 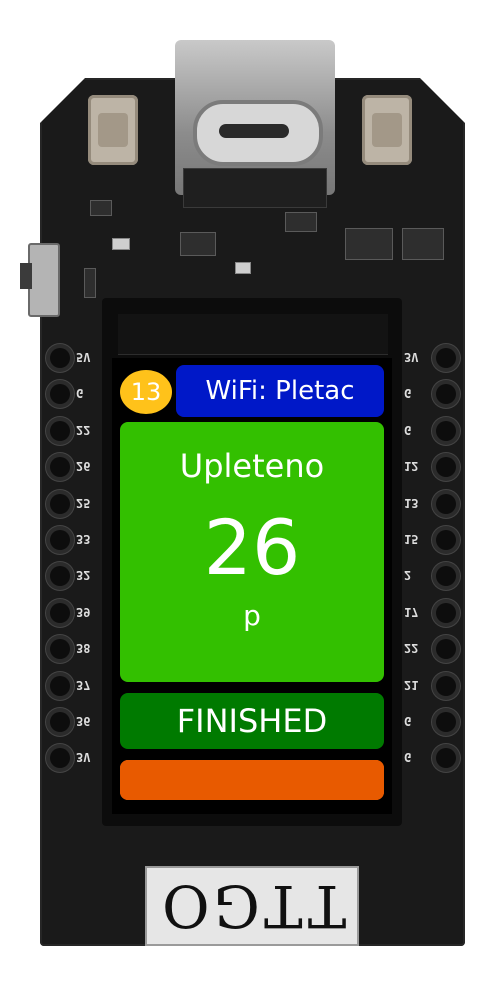 I want to click on pin: 2, so click(x=430, y=576).